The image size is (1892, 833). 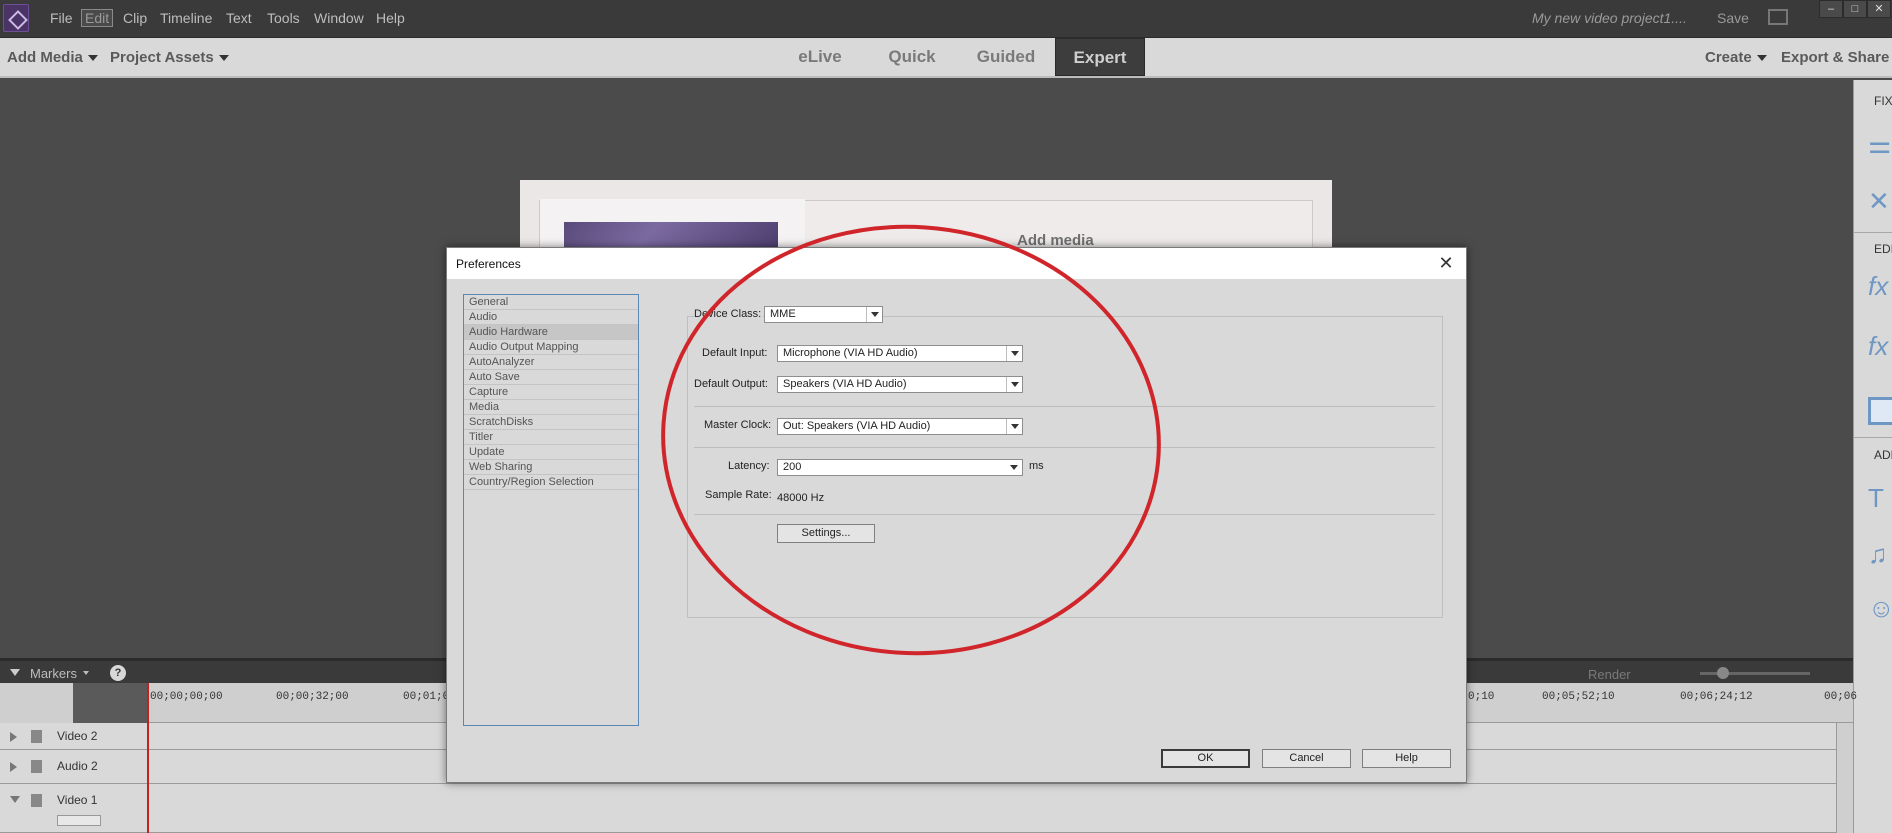 I want to click on adjust-icon: ⚌, so click(x=1880, y=144).